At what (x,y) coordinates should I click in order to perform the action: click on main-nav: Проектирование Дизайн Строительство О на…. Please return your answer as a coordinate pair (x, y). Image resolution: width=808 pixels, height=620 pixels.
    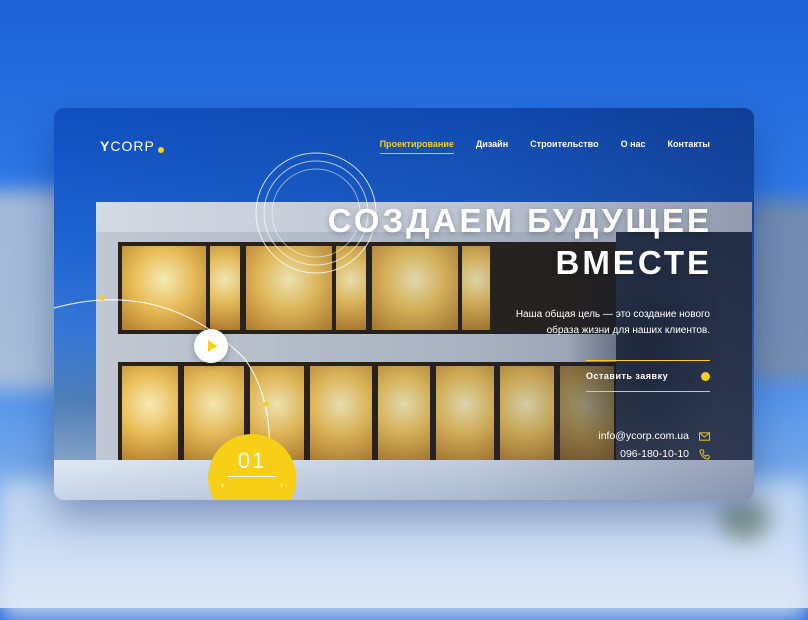
    Looking at the image, I should click on (544, 146).